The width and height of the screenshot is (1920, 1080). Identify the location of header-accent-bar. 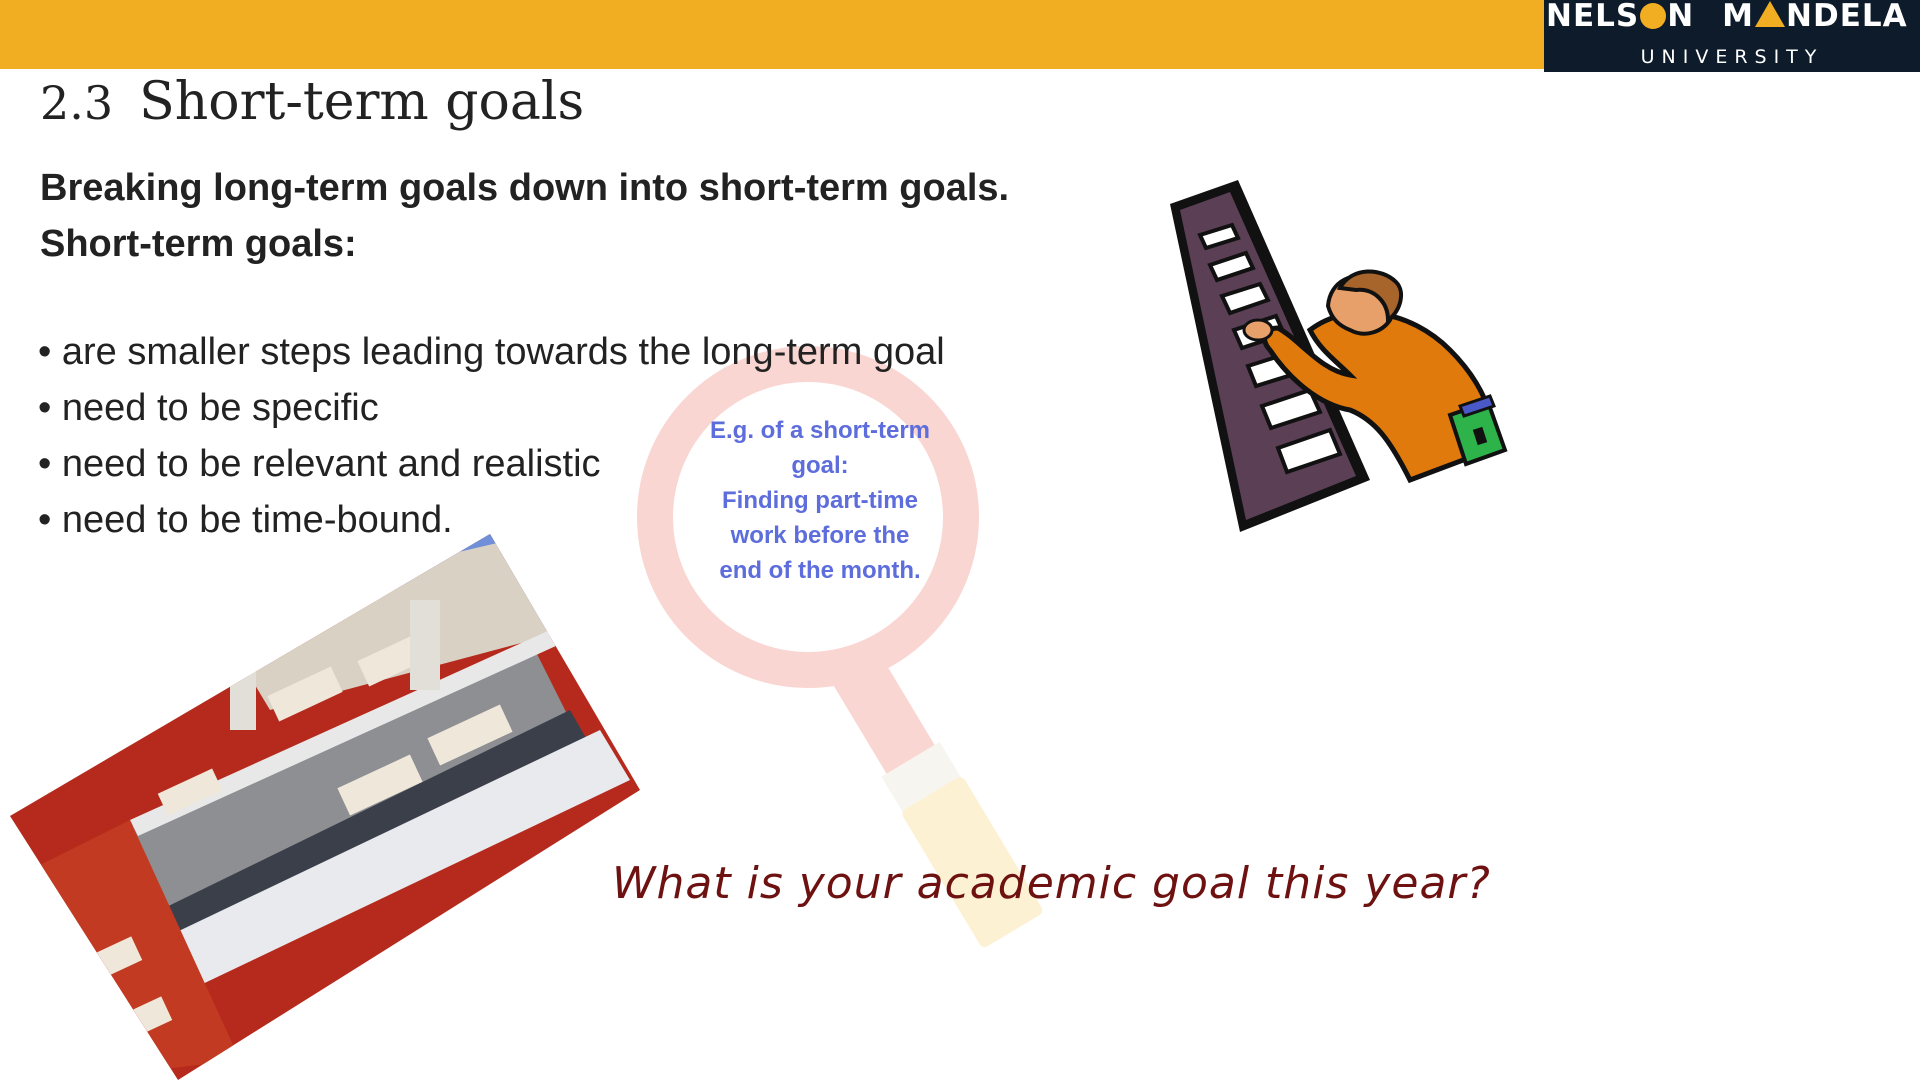
(772, 34).